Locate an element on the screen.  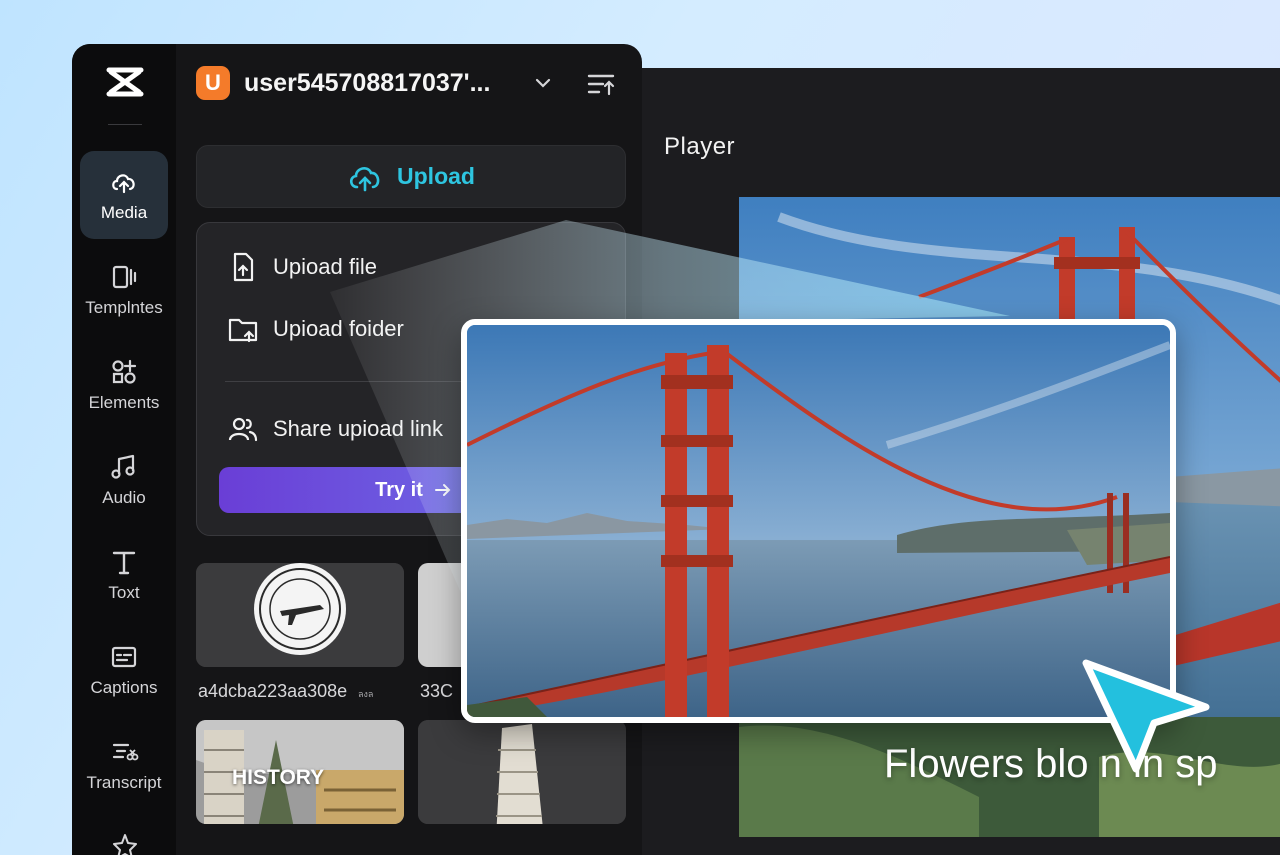
share-upload-link-option: Share upioad link is located at coordinates (335, 429).